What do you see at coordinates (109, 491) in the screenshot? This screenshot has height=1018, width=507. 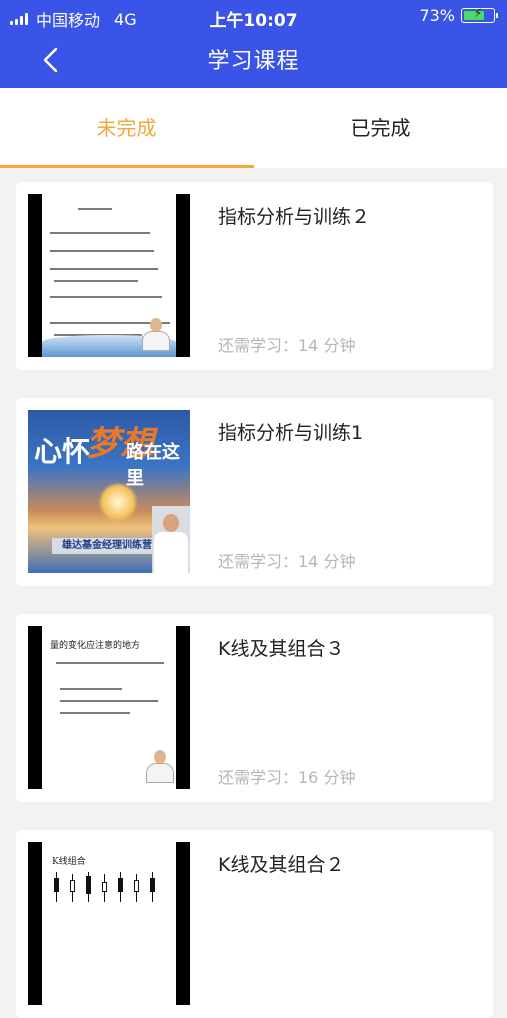 I see `course-thumbnail: 心怀 梦想 路在这里 雄达基金经理训练营` at bounding box center [109, 491].